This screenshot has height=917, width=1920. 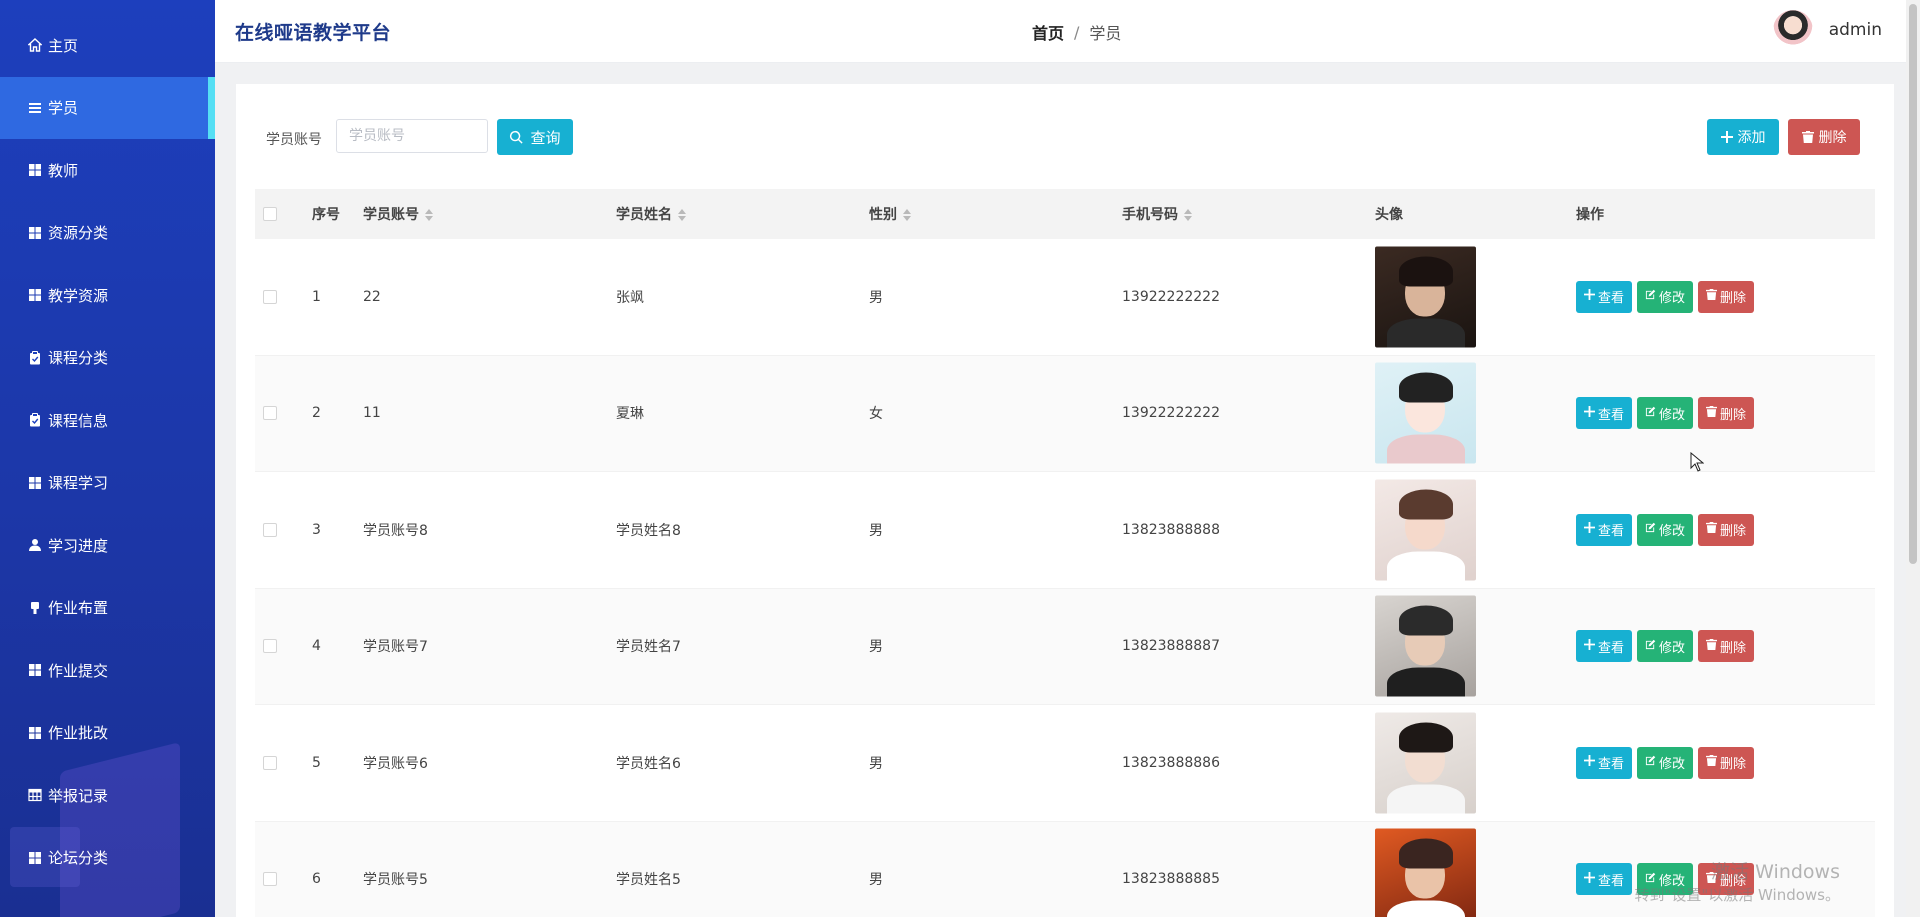 I want to click on sidebar-item-label: 论坛分类, so click(x=78, y=858).